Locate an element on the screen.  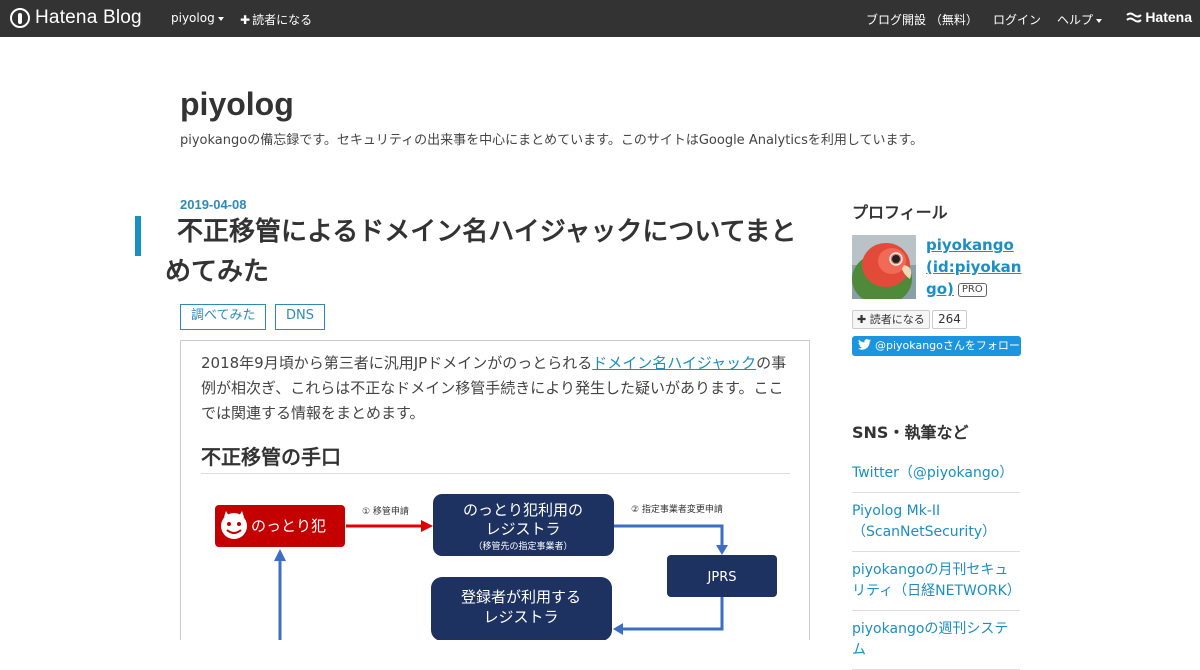
subscribe-label: 読者になる is located at coordinates (282, 20).